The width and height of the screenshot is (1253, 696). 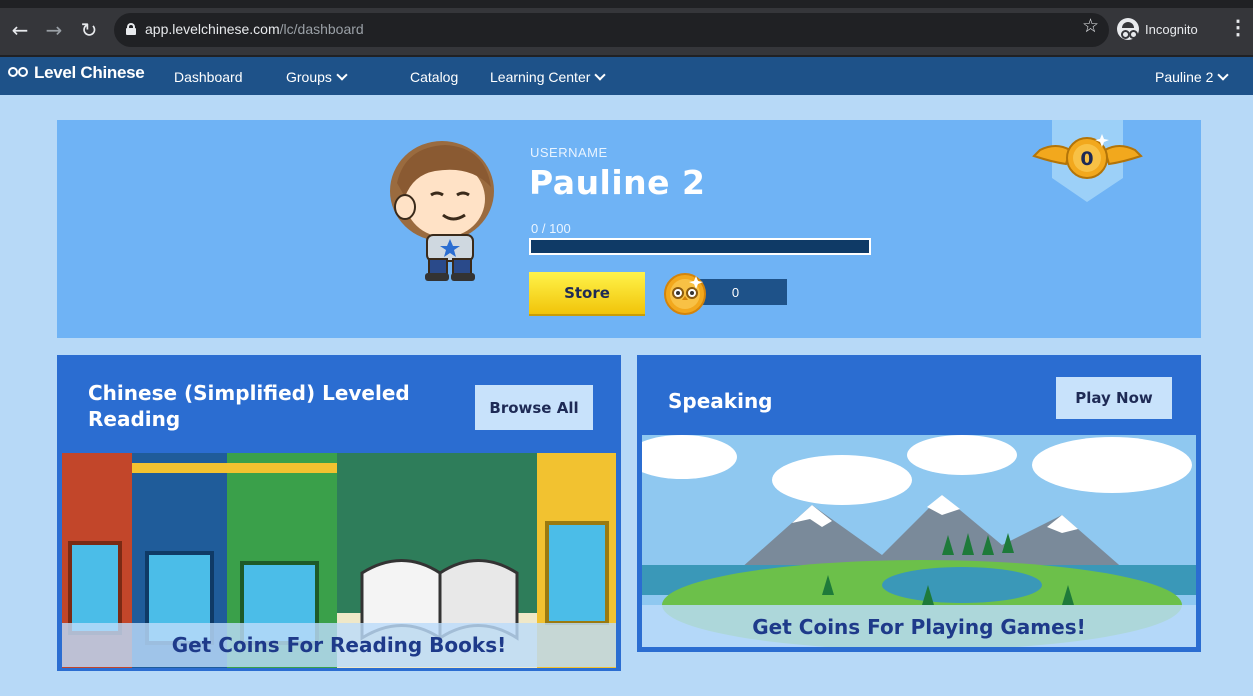 I want to click on address-bar: app.levelchinese.com/lc/dashboard, so click(x=611, y=30).